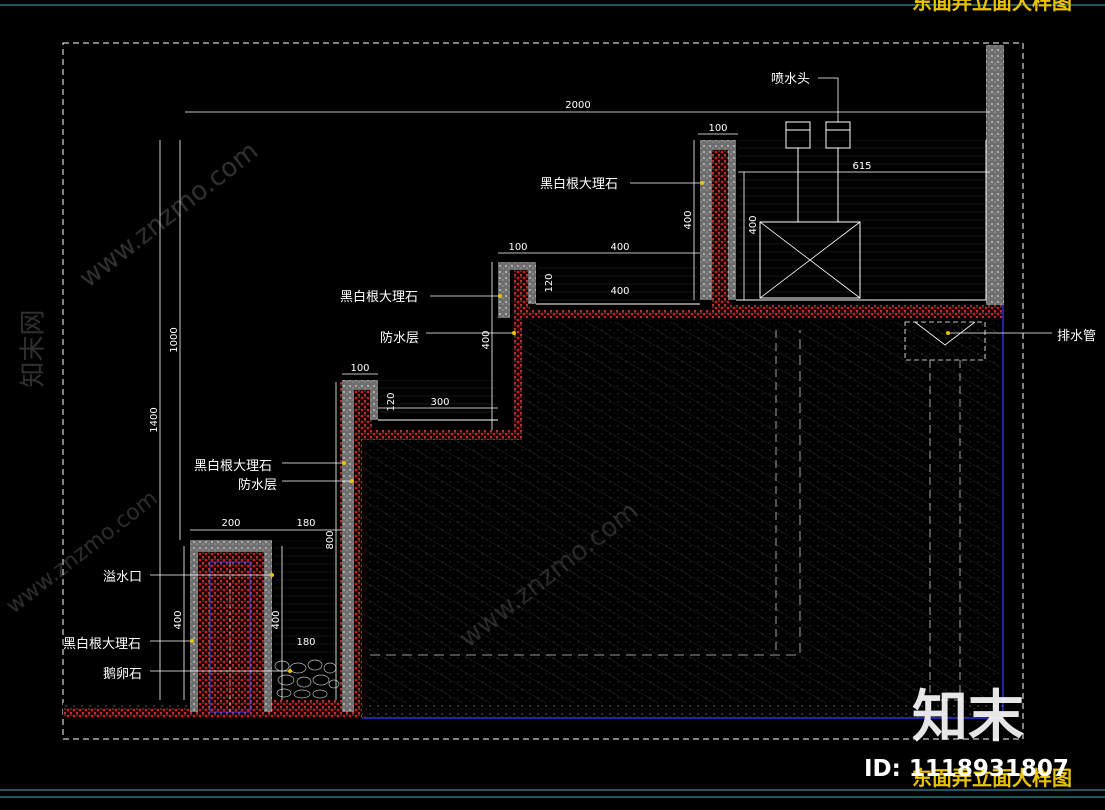  I want to click on dim-1400: 1400, so click(154, 419).